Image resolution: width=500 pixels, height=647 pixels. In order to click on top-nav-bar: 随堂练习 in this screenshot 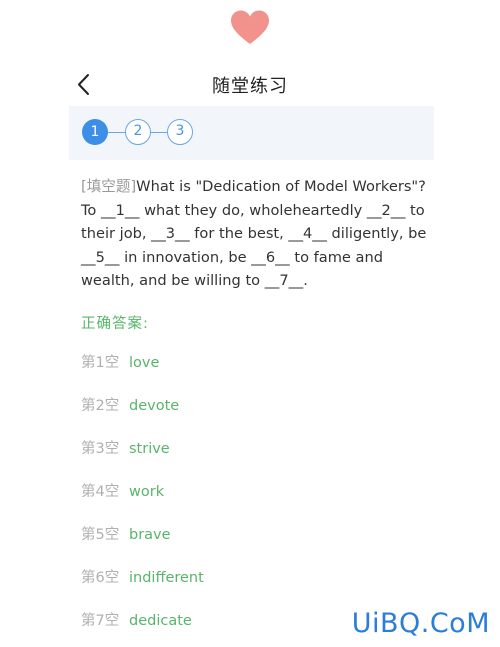, I will do `click(250, 84)`.